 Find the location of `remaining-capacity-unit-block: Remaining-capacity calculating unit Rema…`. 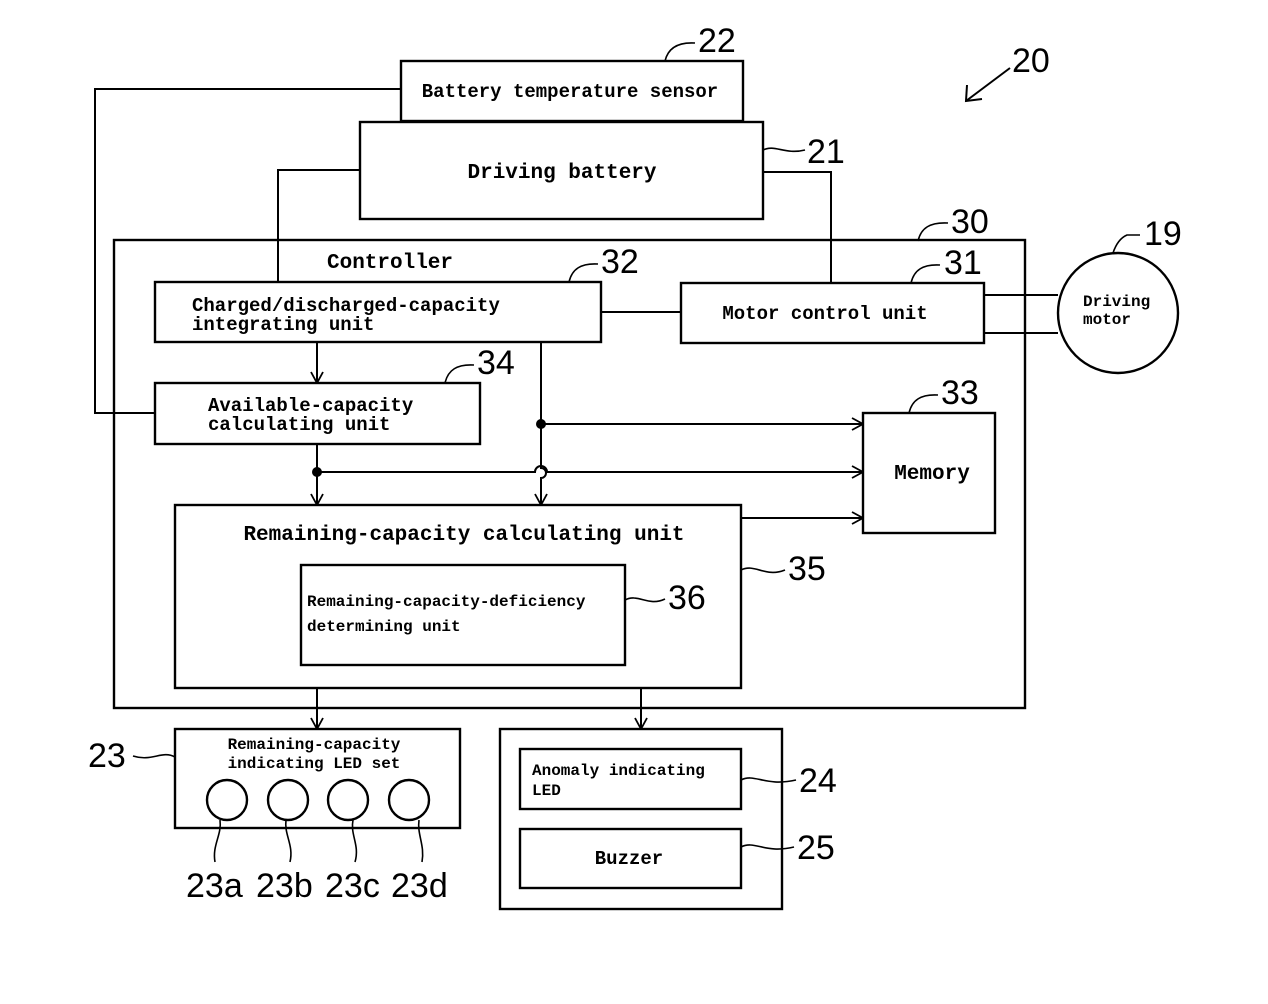

remaining-capacity-unit-block: Remaining-capacity calculating unit Rema… is located at coordinates (458, 596).